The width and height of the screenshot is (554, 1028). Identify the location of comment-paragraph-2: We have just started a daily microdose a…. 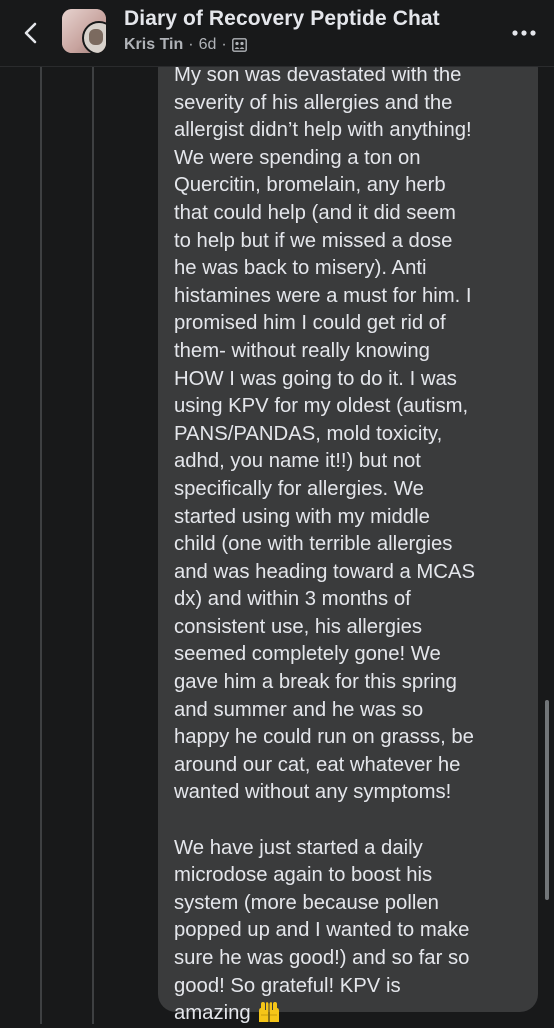
(322, 930).